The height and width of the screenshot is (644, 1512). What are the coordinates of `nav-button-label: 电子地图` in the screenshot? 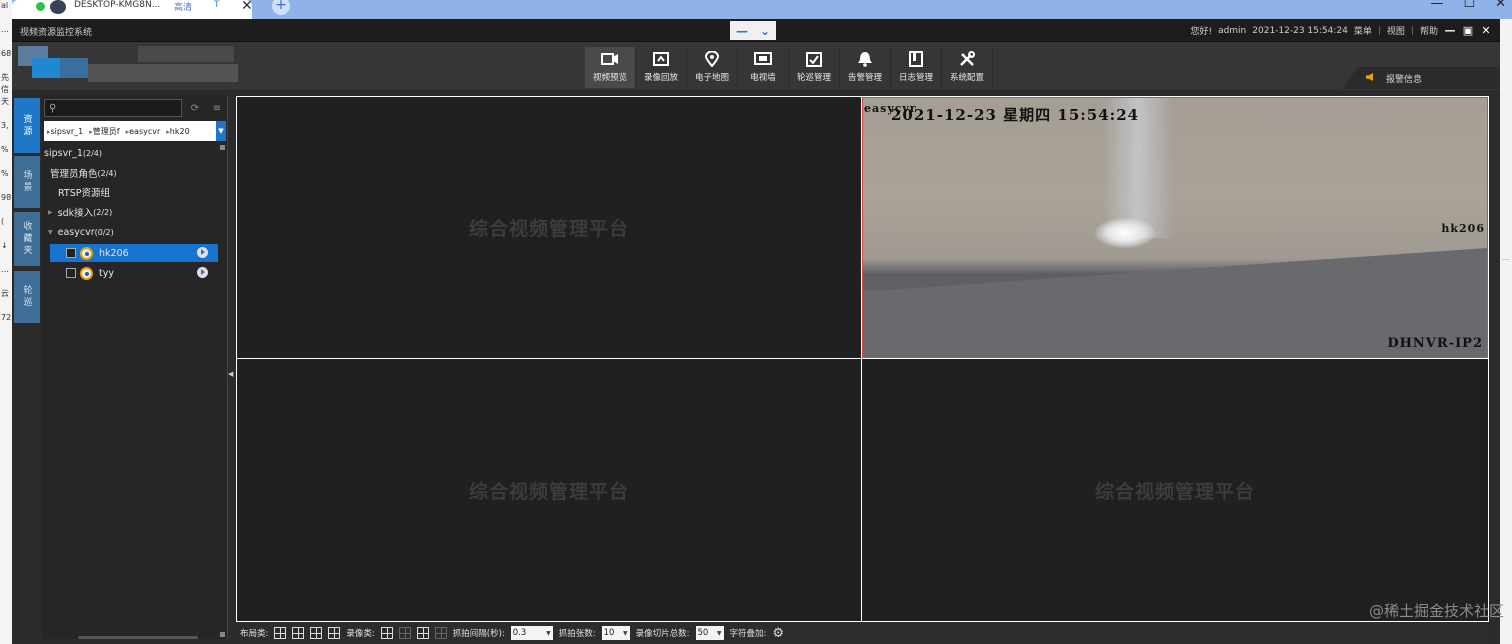 It's located at (711, 78).